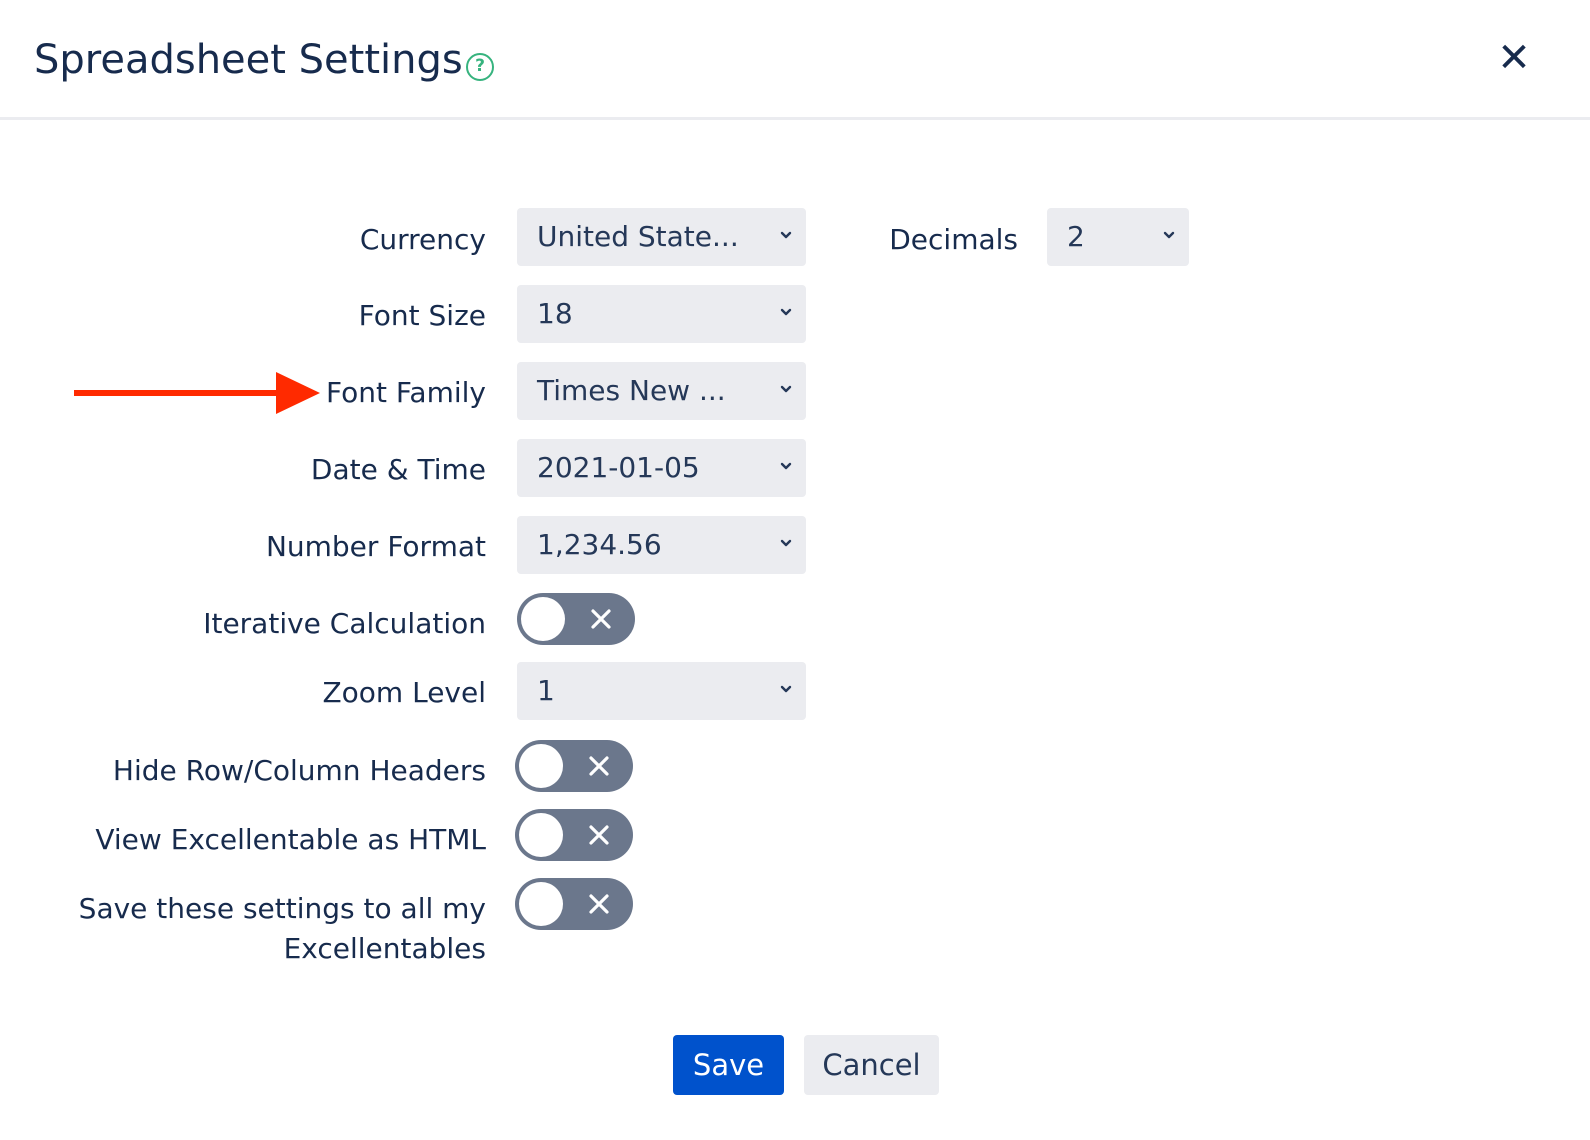  What do you see at coordinates (1076, 236) in the screenshot?
I see `decimals-value: 2` at bounding box center [1076, 236].